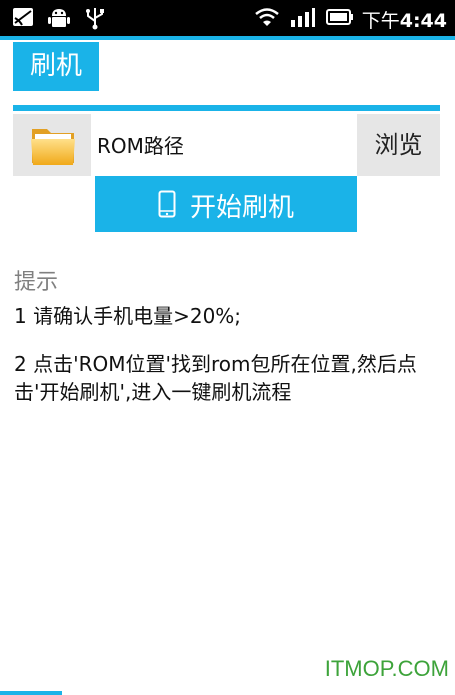 Image resolution: width=455 pixels, height=695 pixels. I want to click on start-flash-button: 开始刷机, so click(226, 204).